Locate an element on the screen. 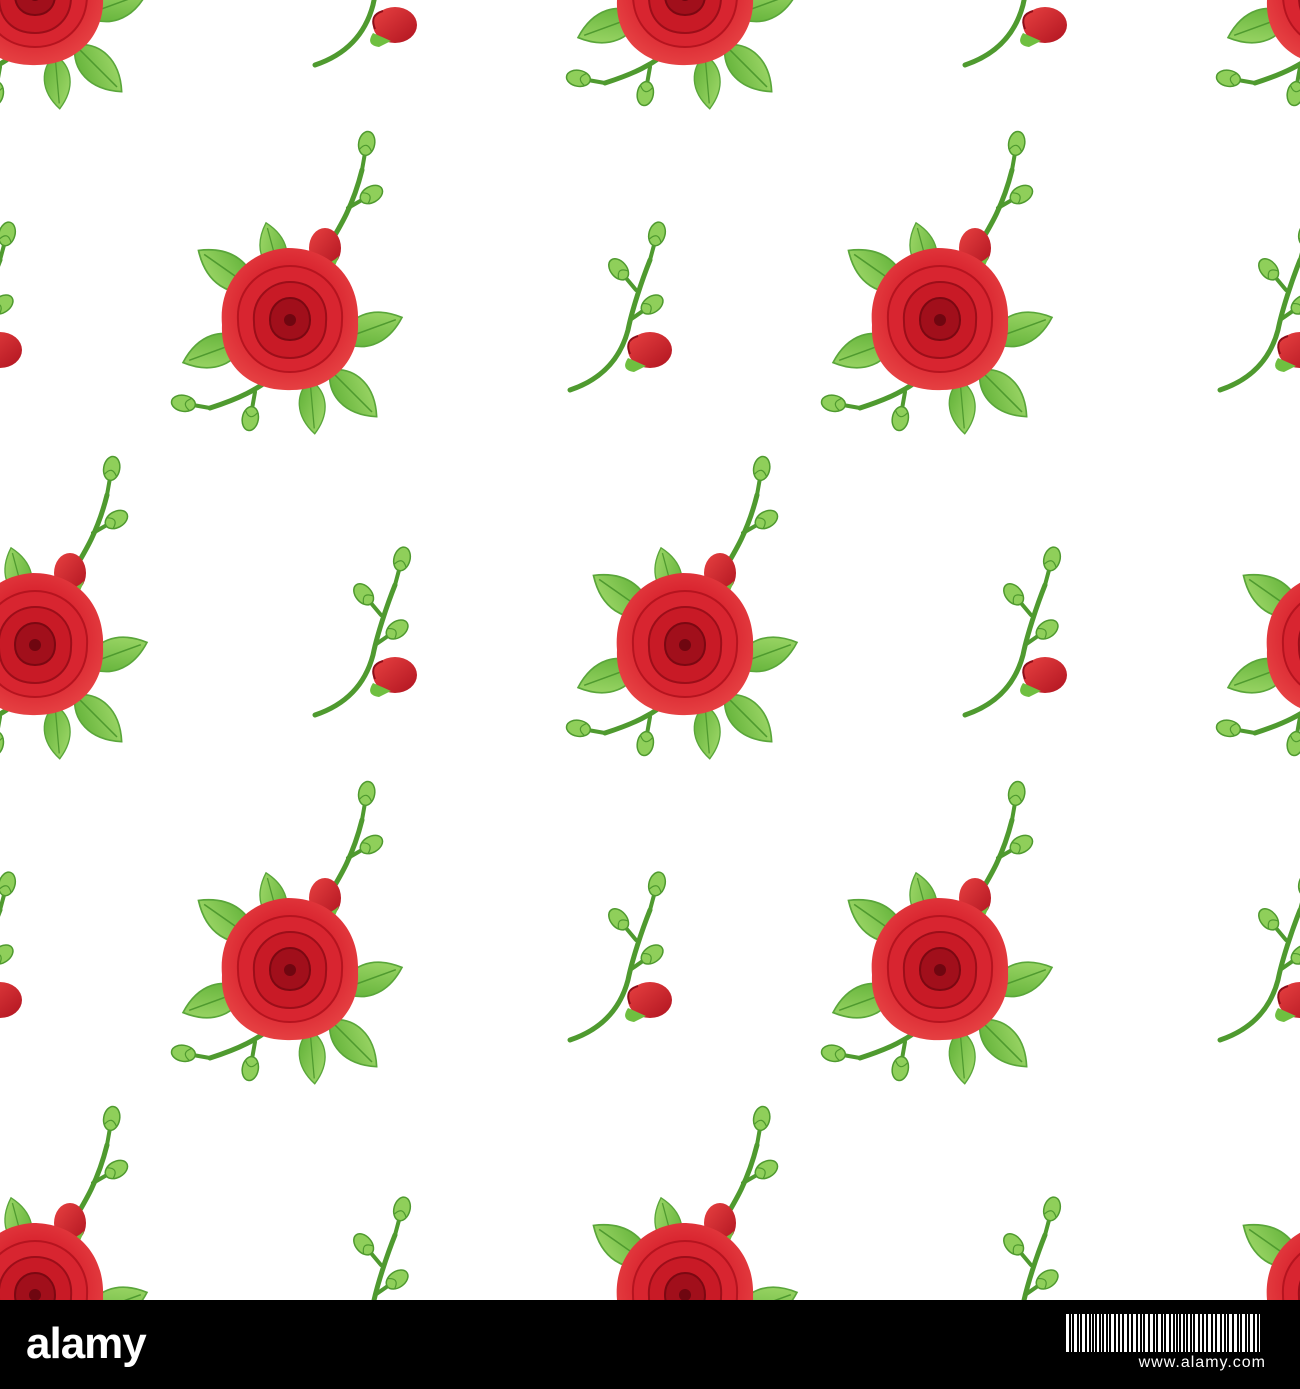 The width and height of the screenshot is (1300, 1389). brand-logo: alamy is located at coordinates (86, 1343).